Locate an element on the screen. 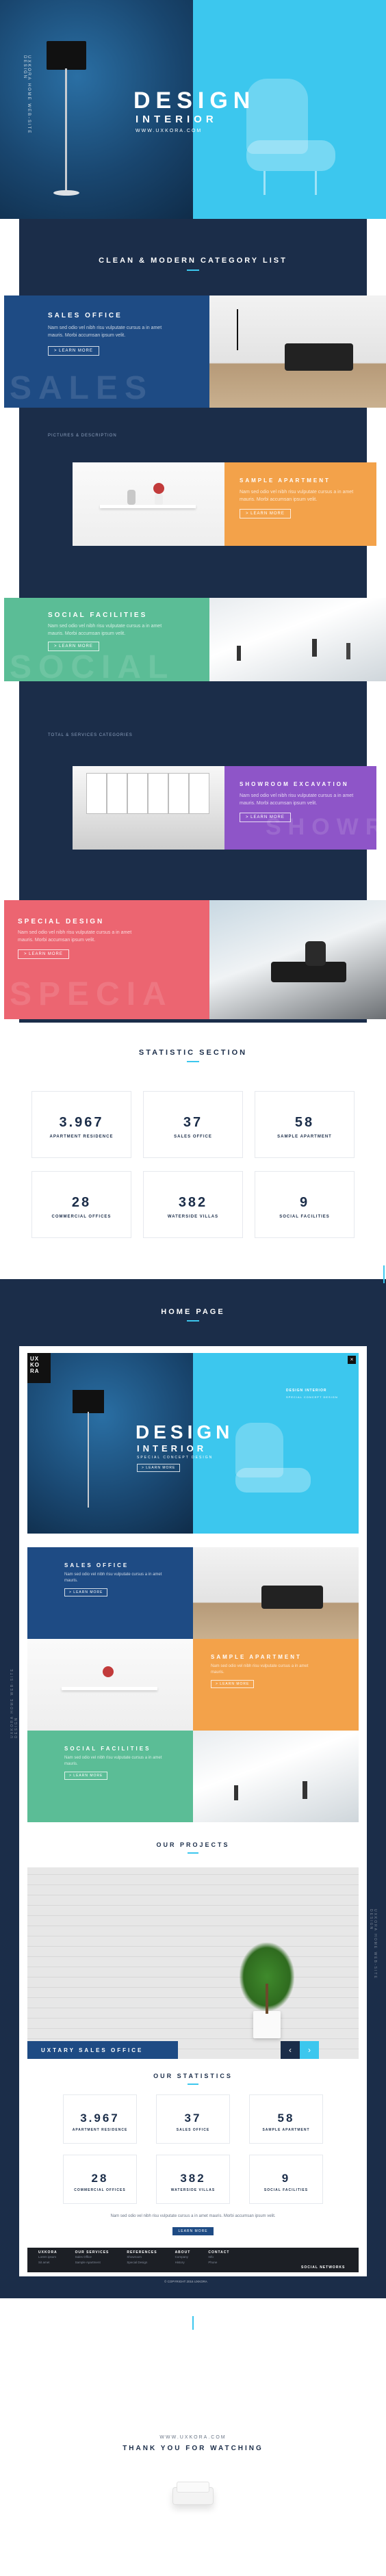 Image resolution: width=386 pixels, height=2576 pixels. hp-stats-button: LEARN MORE is located at coordinates (193, 2231).